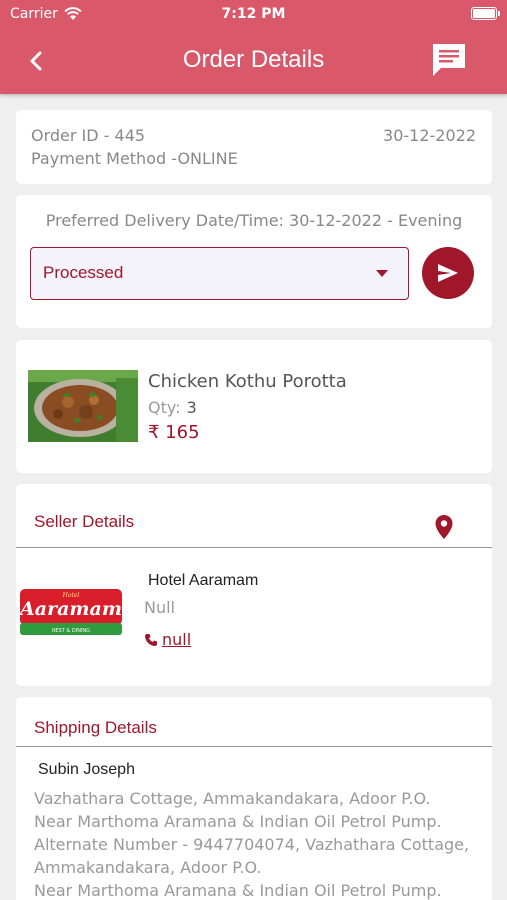 The width and height of the screenshot is (507, 900). Describe the element at coordinates (485, 13) in the screenshot. I see `battery-icon` at that location.